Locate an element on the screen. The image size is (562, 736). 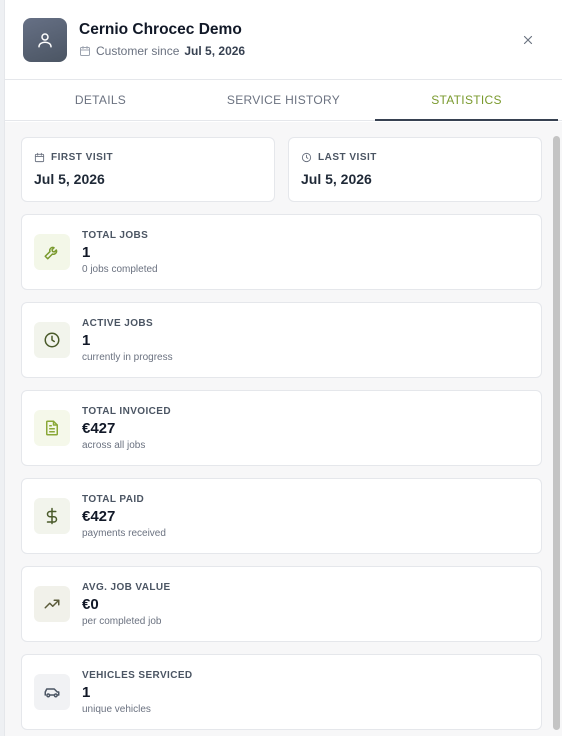
car-icon is located at coordinates (52, 693).